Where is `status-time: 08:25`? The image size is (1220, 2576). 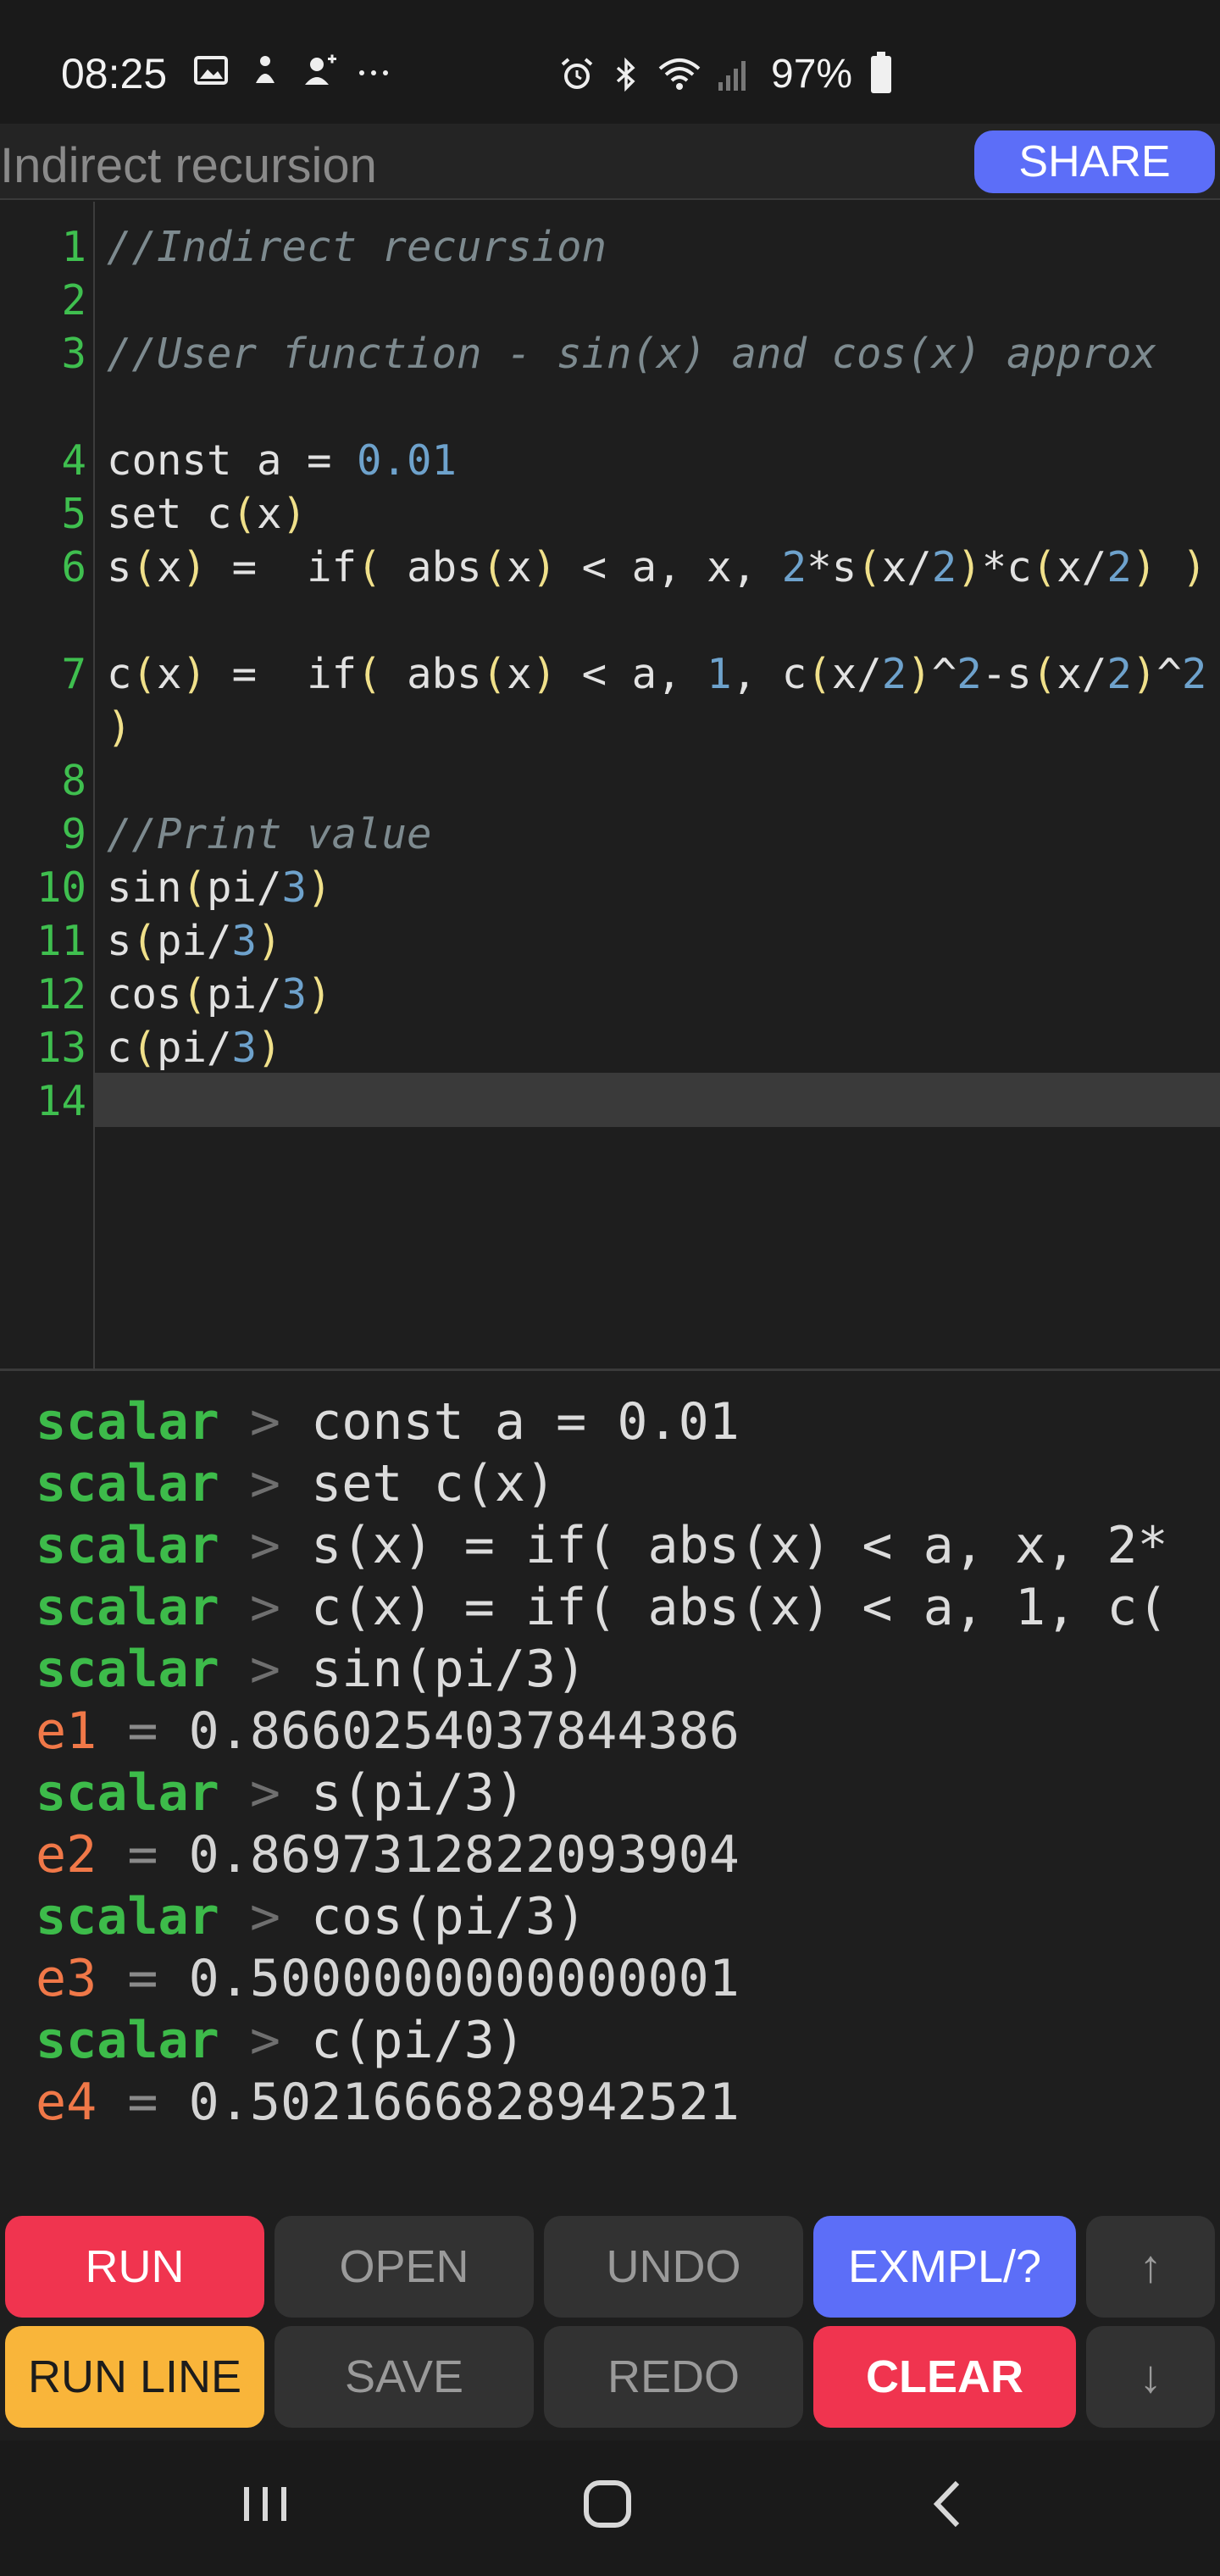 status-time: 08:25 is located at coordinates (114, 73).